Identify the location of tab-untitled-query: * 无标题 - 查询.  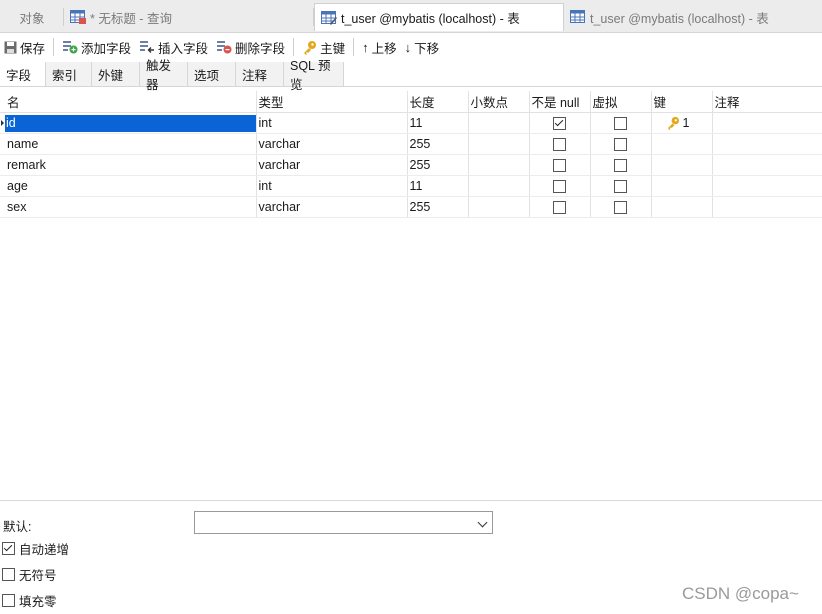
(189, 17).